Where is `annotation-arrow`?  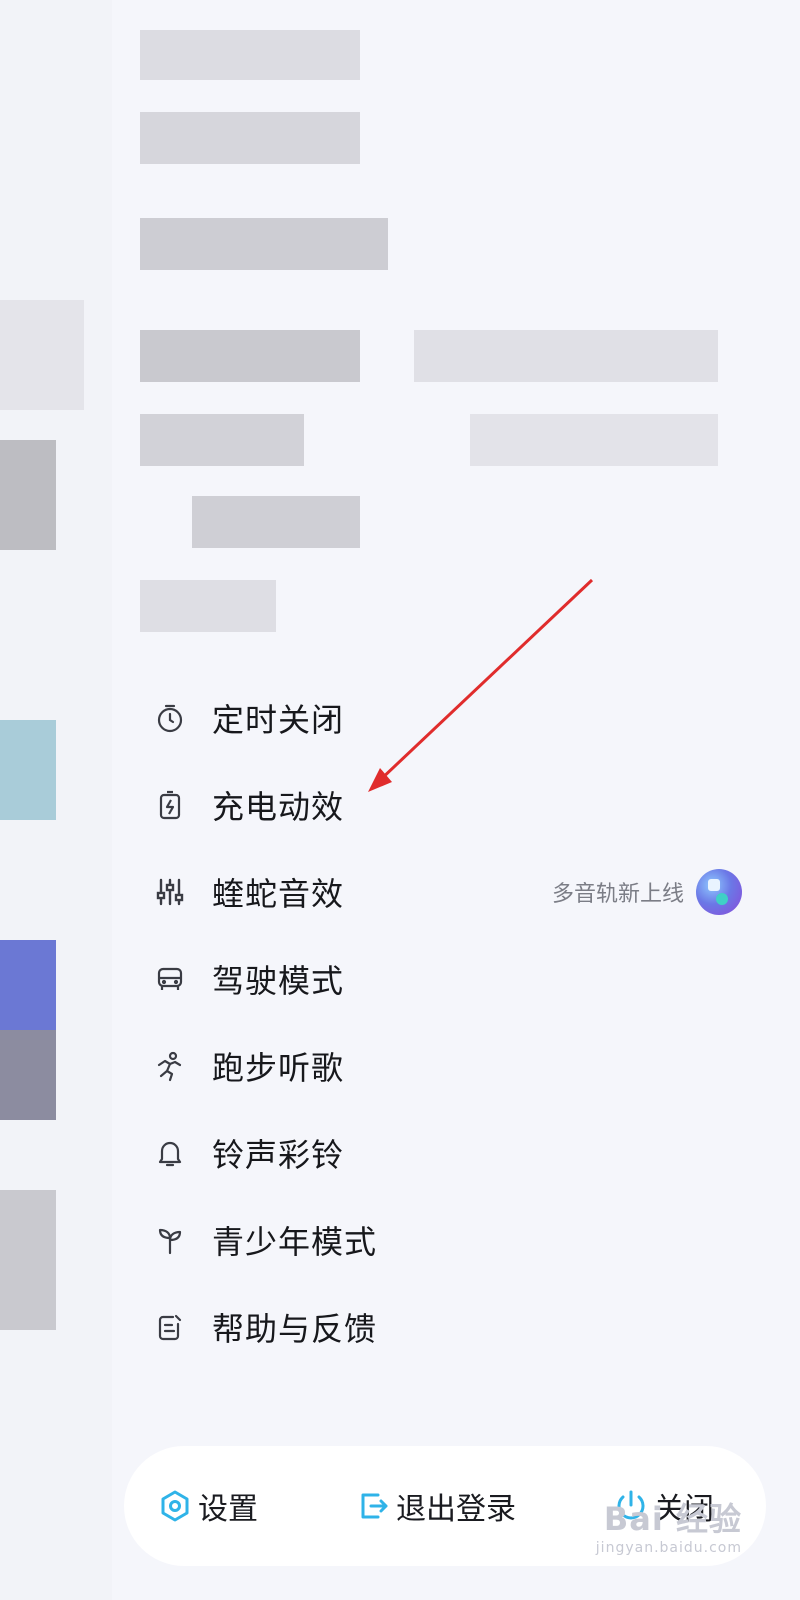
annotation-arrow is located at coordinates (481, 685).